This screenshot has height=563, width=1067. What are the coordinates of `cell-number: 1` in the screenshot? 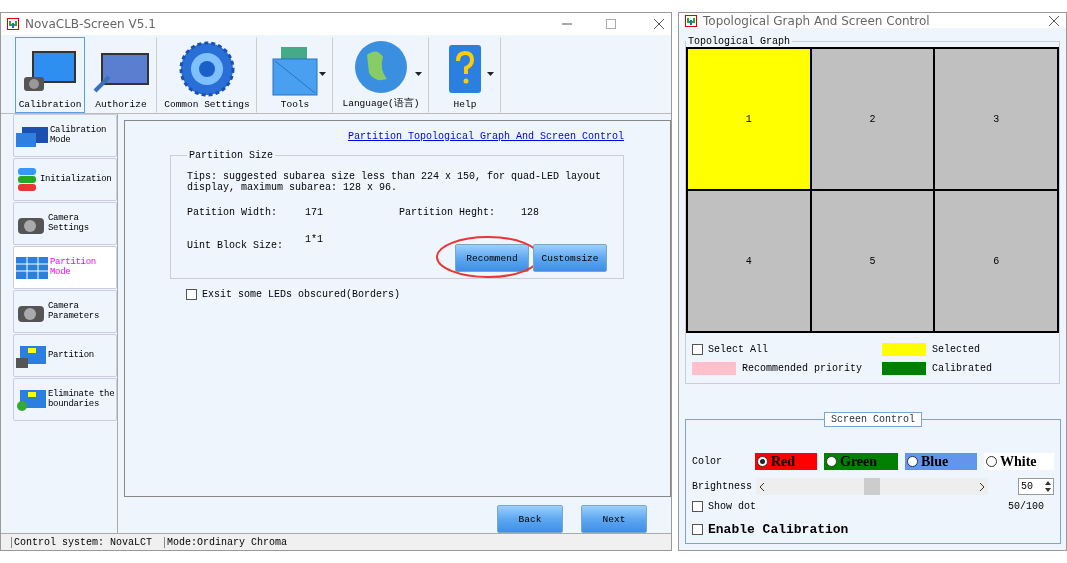 It's located at (748, 119).